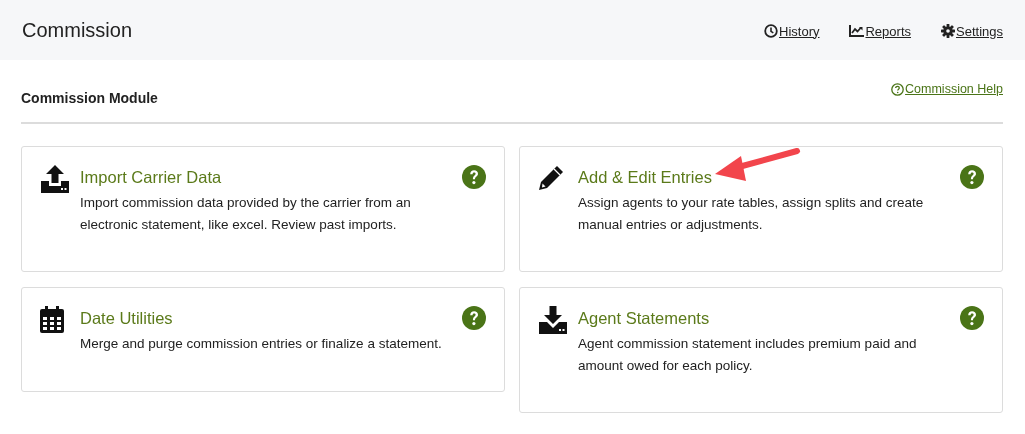  I want to click on card-title-link: Add & Edit Entries, so click(645, 177).